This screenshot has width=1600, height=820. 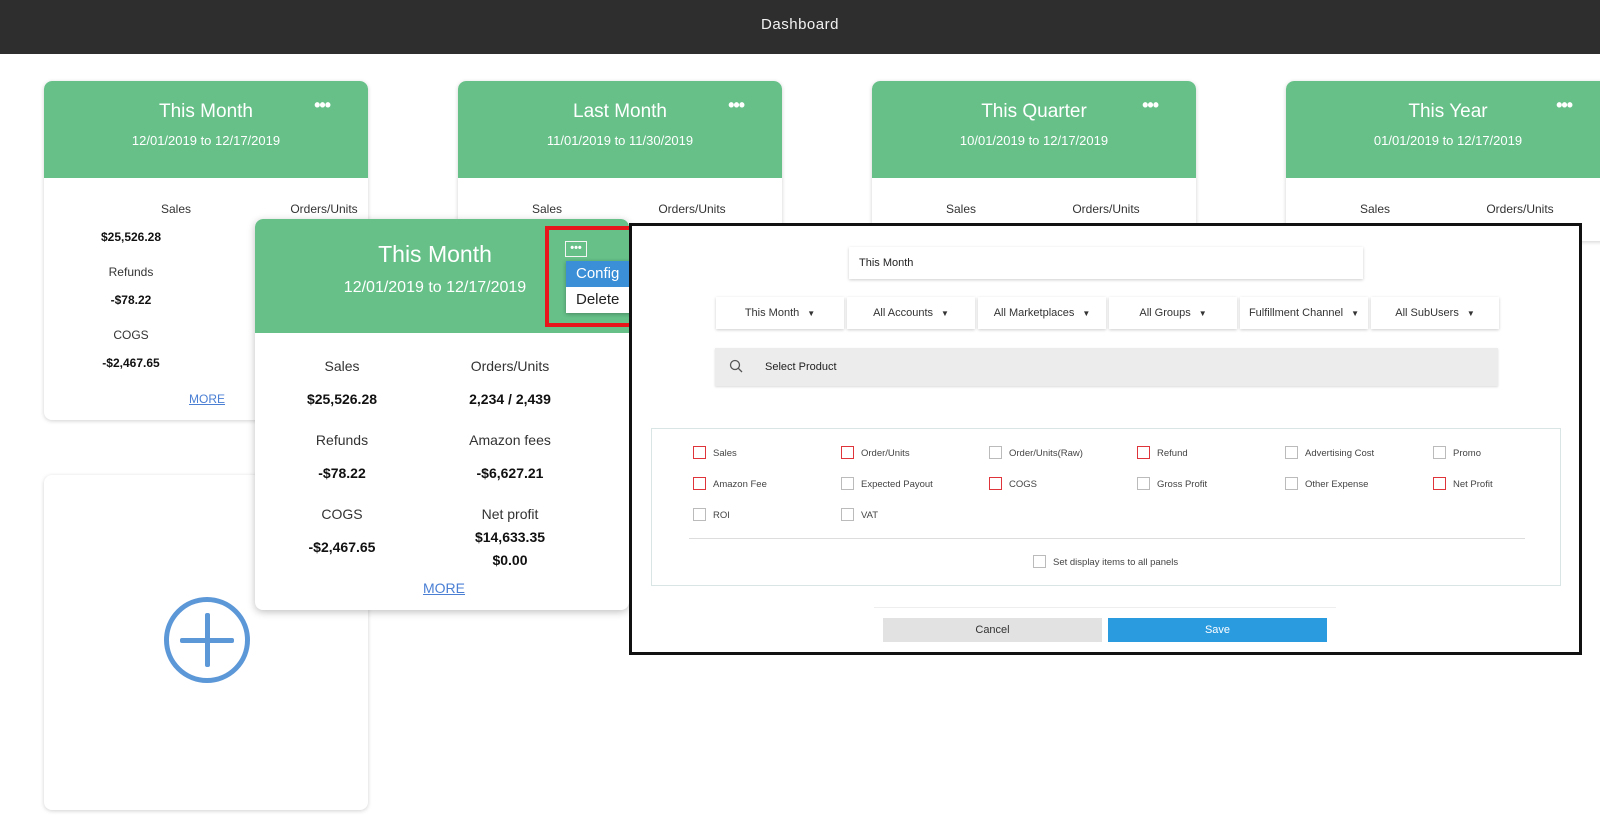 I want to click on checkbox-label: Advertising Cost, so click(x=1340, y=453).